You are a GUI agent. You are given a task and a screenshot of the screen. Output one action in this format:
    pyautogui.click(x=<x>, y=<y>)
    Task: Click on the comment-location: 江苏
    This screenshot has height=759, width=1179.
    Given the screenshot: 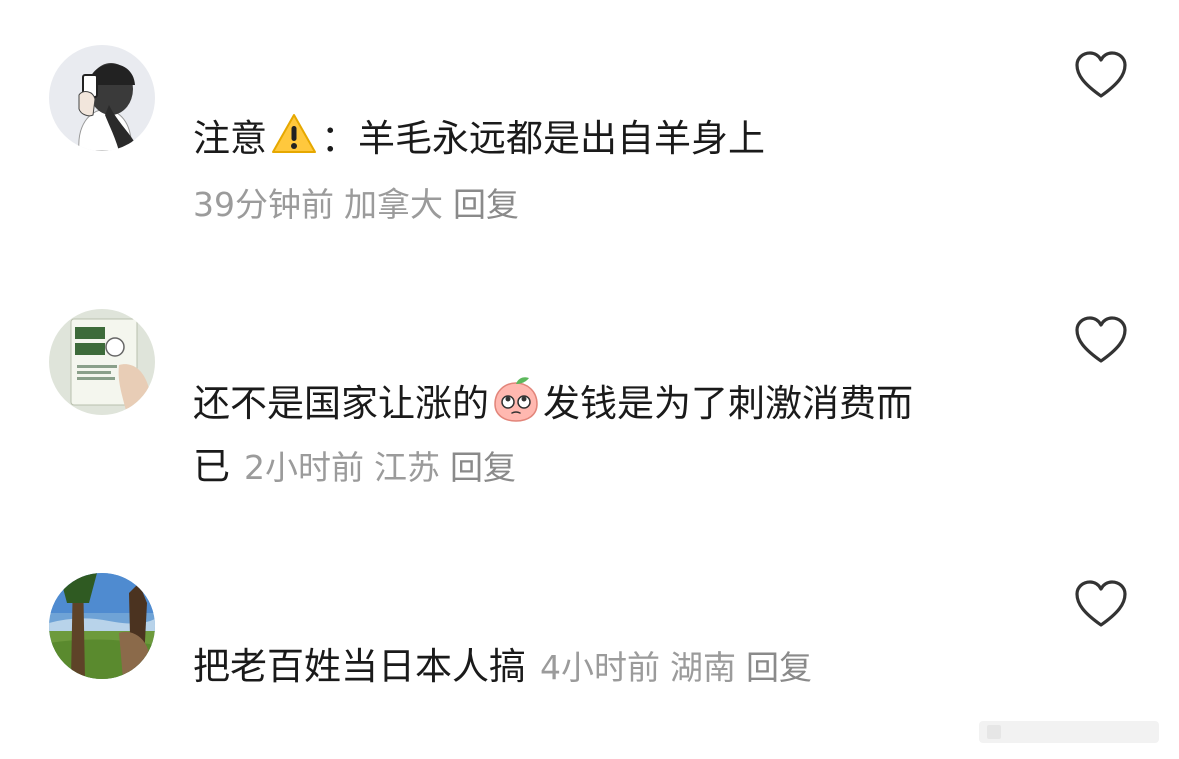 What is the action you would take?
    pyautogui.click(x=407, y=467)
    